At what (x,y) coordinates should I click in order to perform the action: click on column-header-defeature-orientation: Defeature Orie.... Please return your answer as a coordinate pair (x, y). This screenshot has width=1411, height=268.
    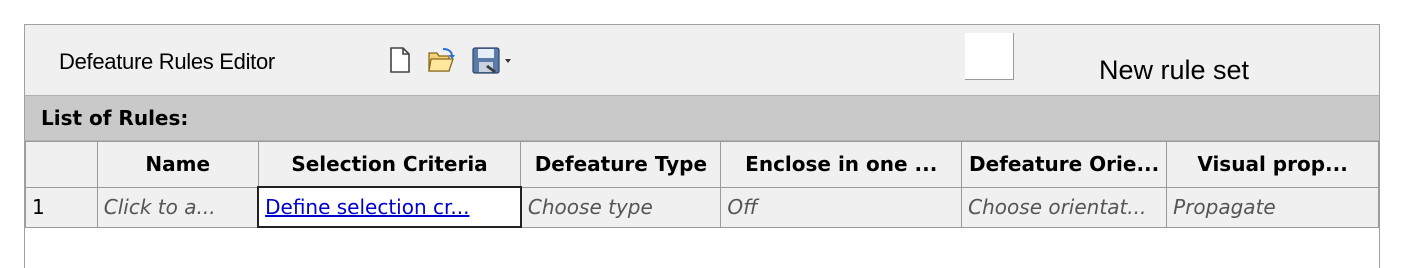
    Looking at the image, I should click on (1064, 164).